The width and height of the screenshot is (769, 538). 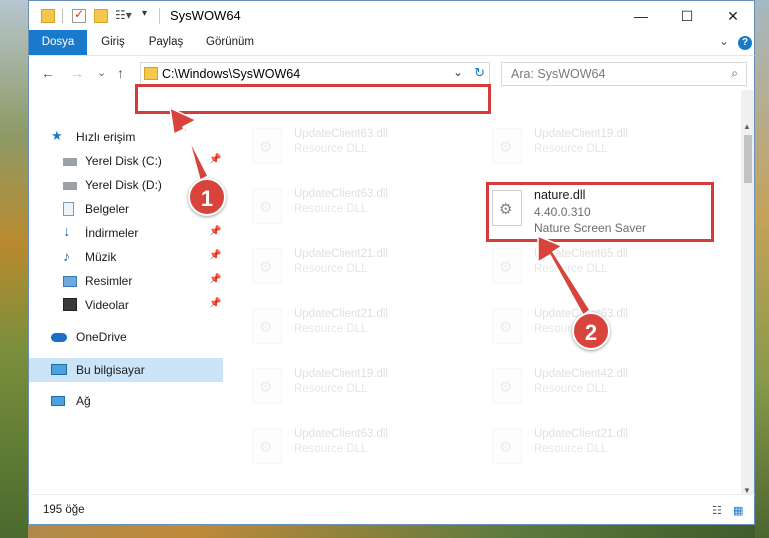 What do you see at coordinates (479, 73) in the screenshot?
I see `refresh-icon: ↻` at bounding box center [479, 73].